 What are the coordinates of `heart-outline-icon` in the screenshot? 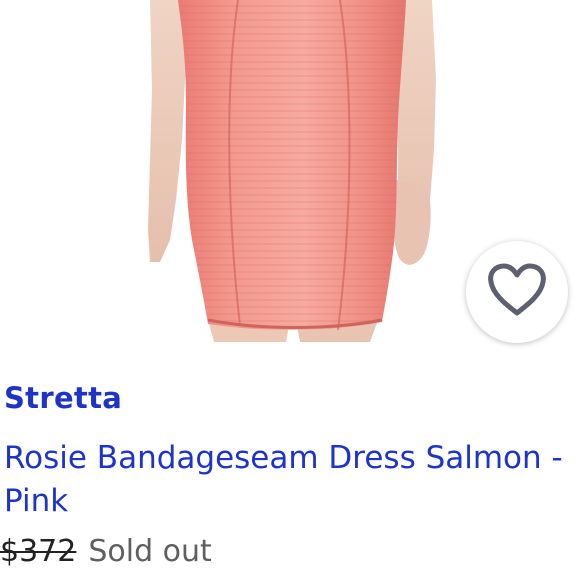 It's located at (517, 292).